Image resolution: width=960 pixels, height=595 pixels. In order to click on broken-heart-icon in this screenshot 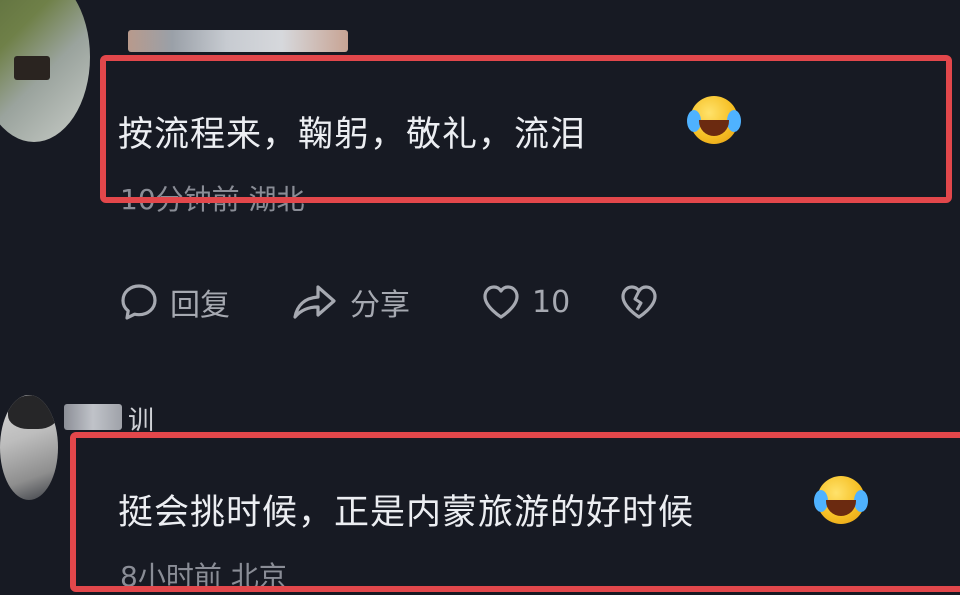, I will do `click(639, 302)`.